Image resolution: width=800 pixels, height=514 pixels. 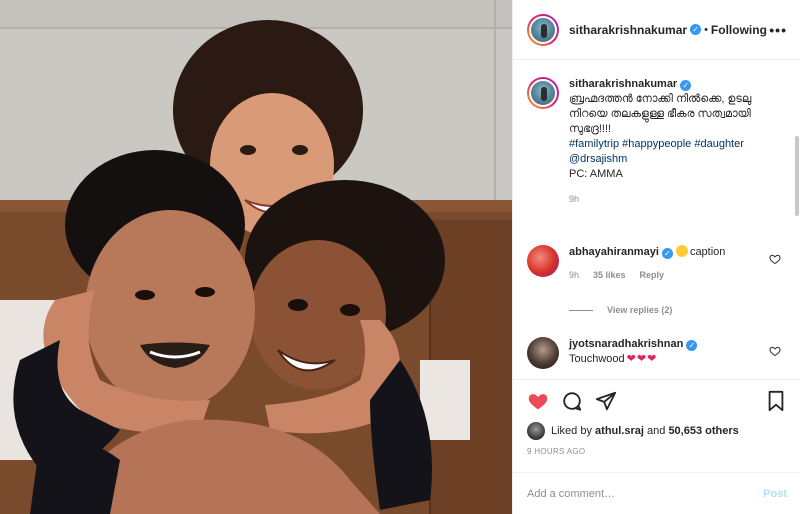 I want to click on caption-mention: @drsajishm, so click(x=669, y=159).